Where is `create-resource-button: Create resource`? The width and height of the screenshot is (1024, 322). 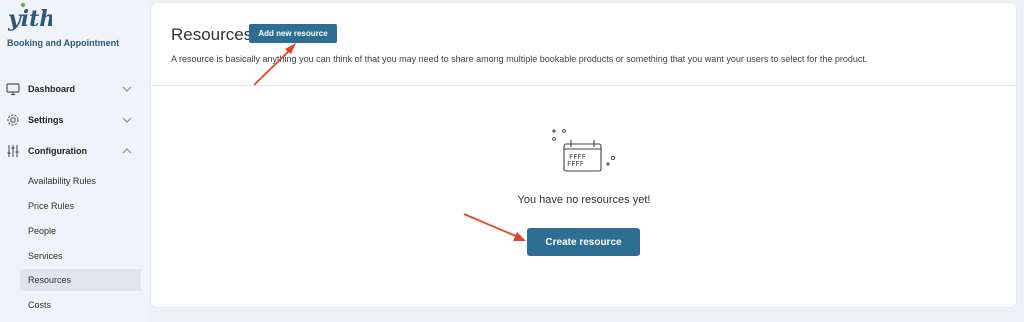
create-resource-button: Create resource is located at coordinates (583, 242).